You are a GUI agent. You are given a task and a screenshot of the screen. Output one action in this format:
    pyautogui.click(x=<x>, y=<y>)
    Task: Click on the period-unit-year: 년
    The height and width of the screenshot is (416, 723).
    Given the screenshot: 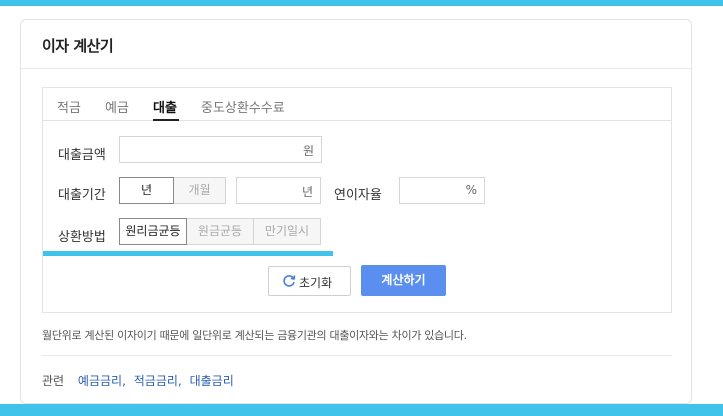 What is the action you would take?
    pyautogui.click(x=146, y=190)
    